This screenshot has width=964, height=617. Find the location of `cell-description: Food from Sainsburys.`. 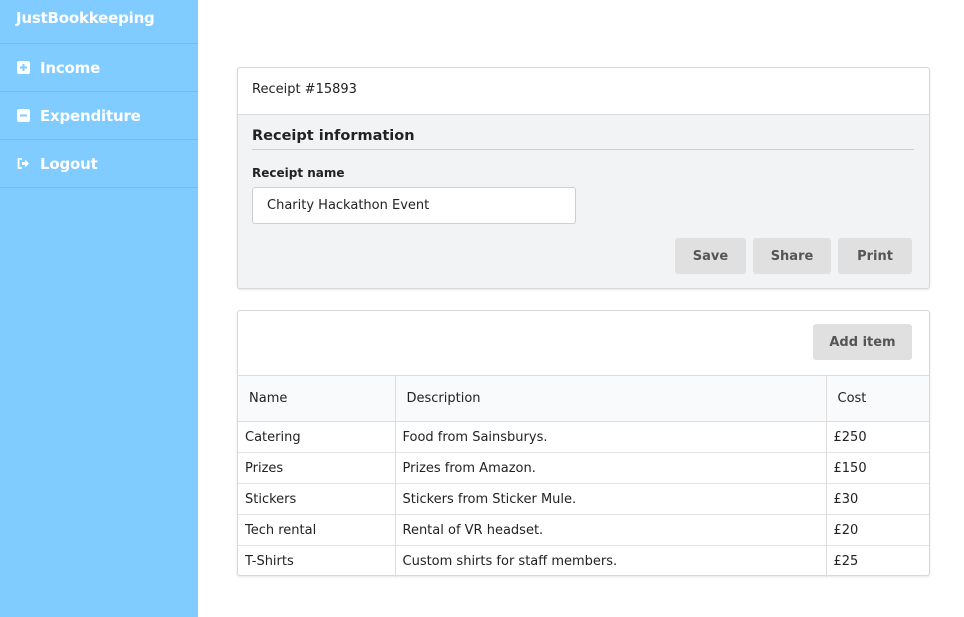

cell-description: Food from Sainsburys. is located at coordinates (610, 437).